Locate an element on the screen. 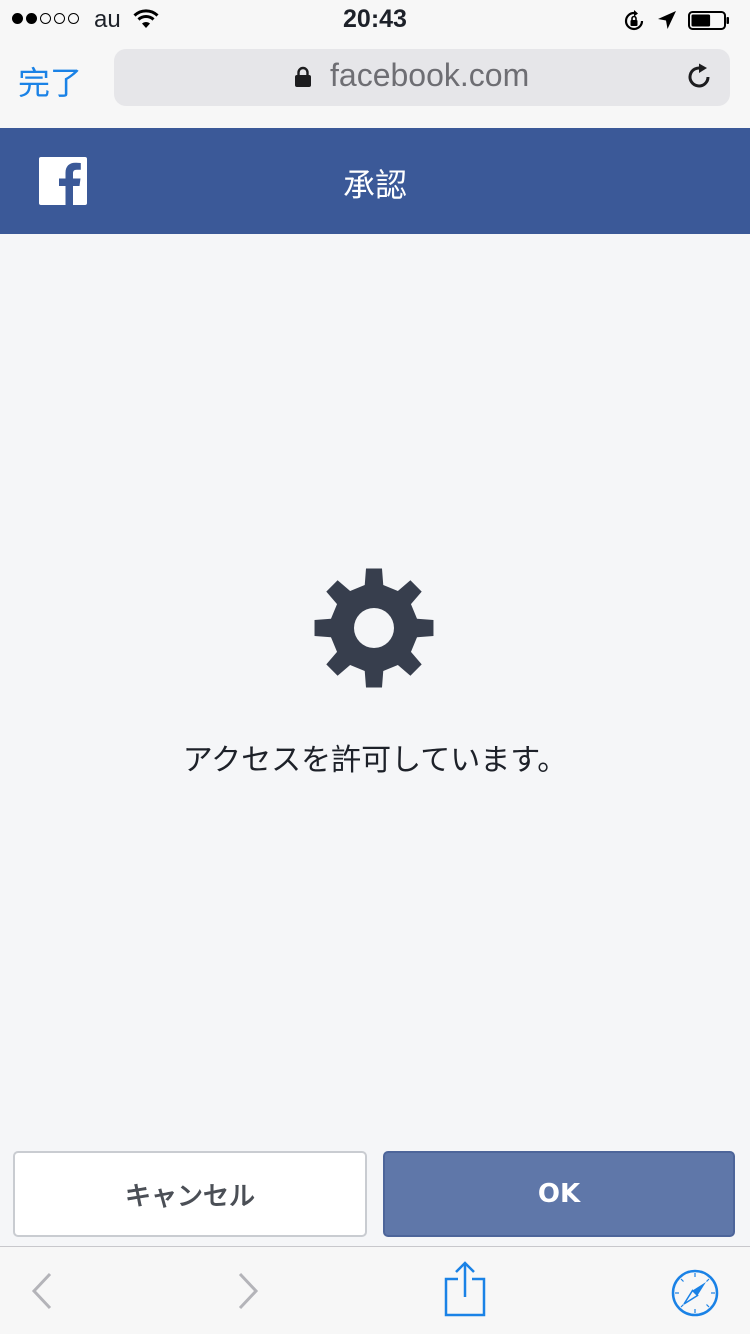  browser-url-bar: 完了 facebook.com is located at coordinates (375, 84).